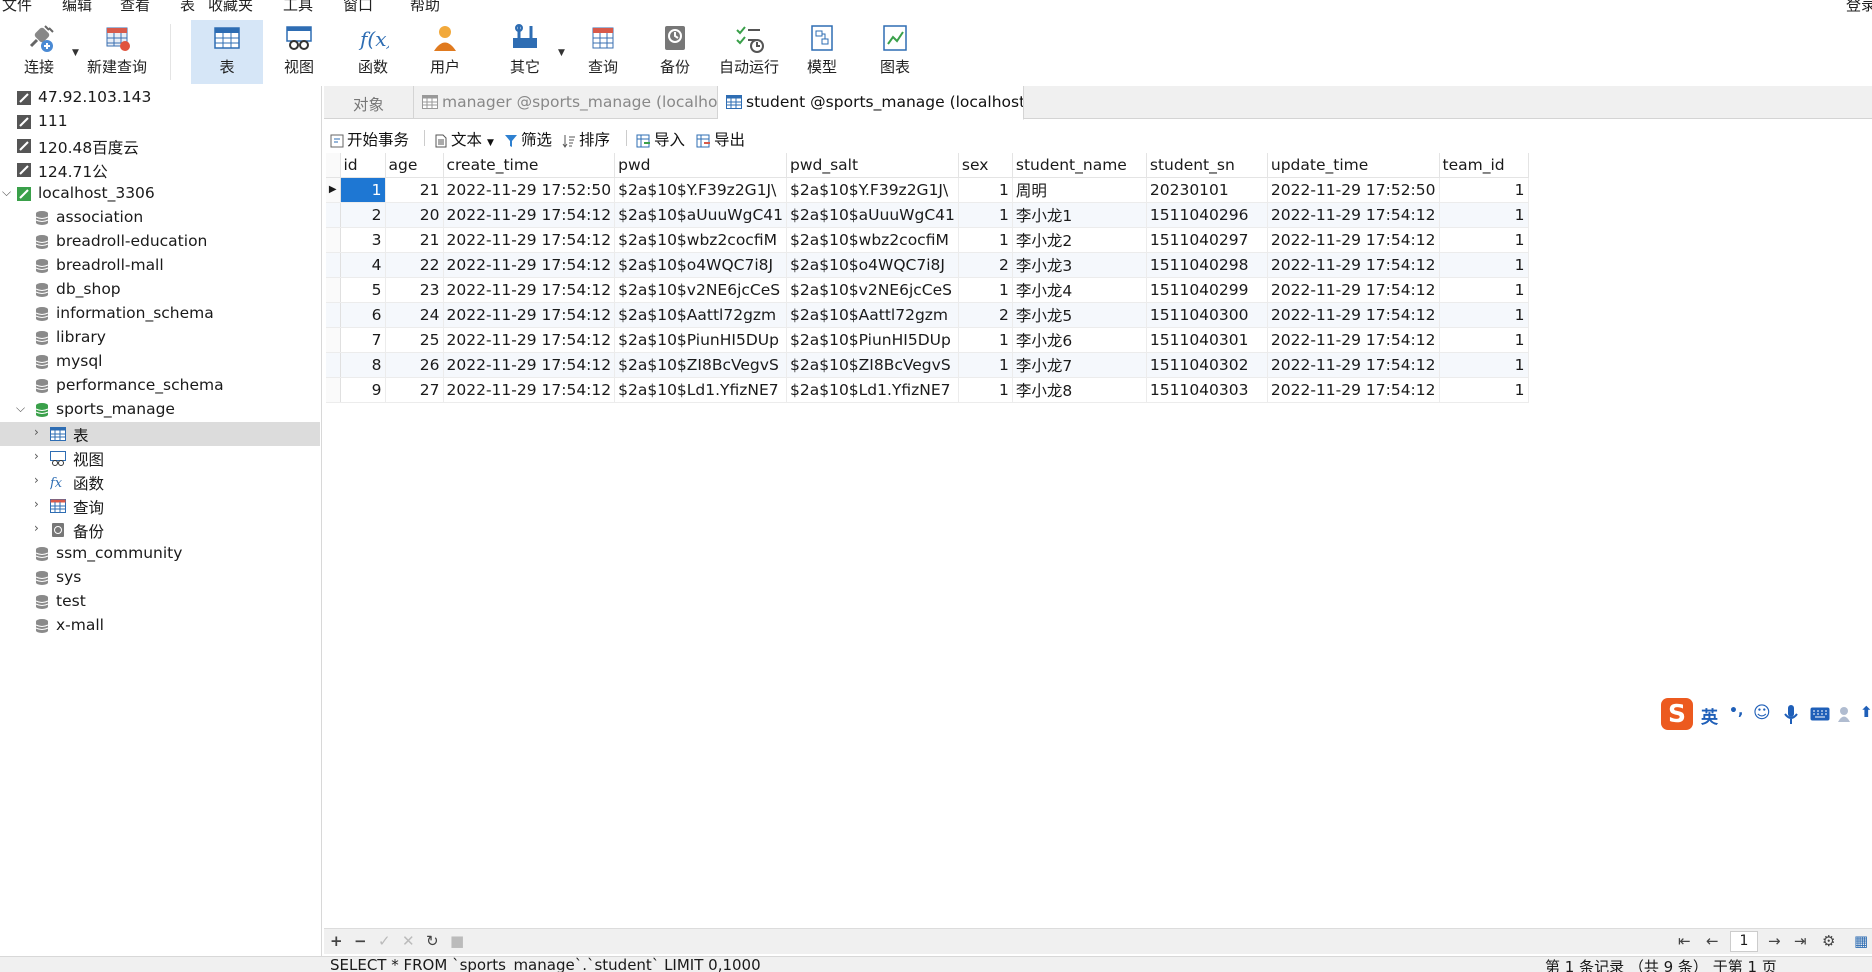  I want to click on table-cell: 李小龙8, so click(1079, 390).